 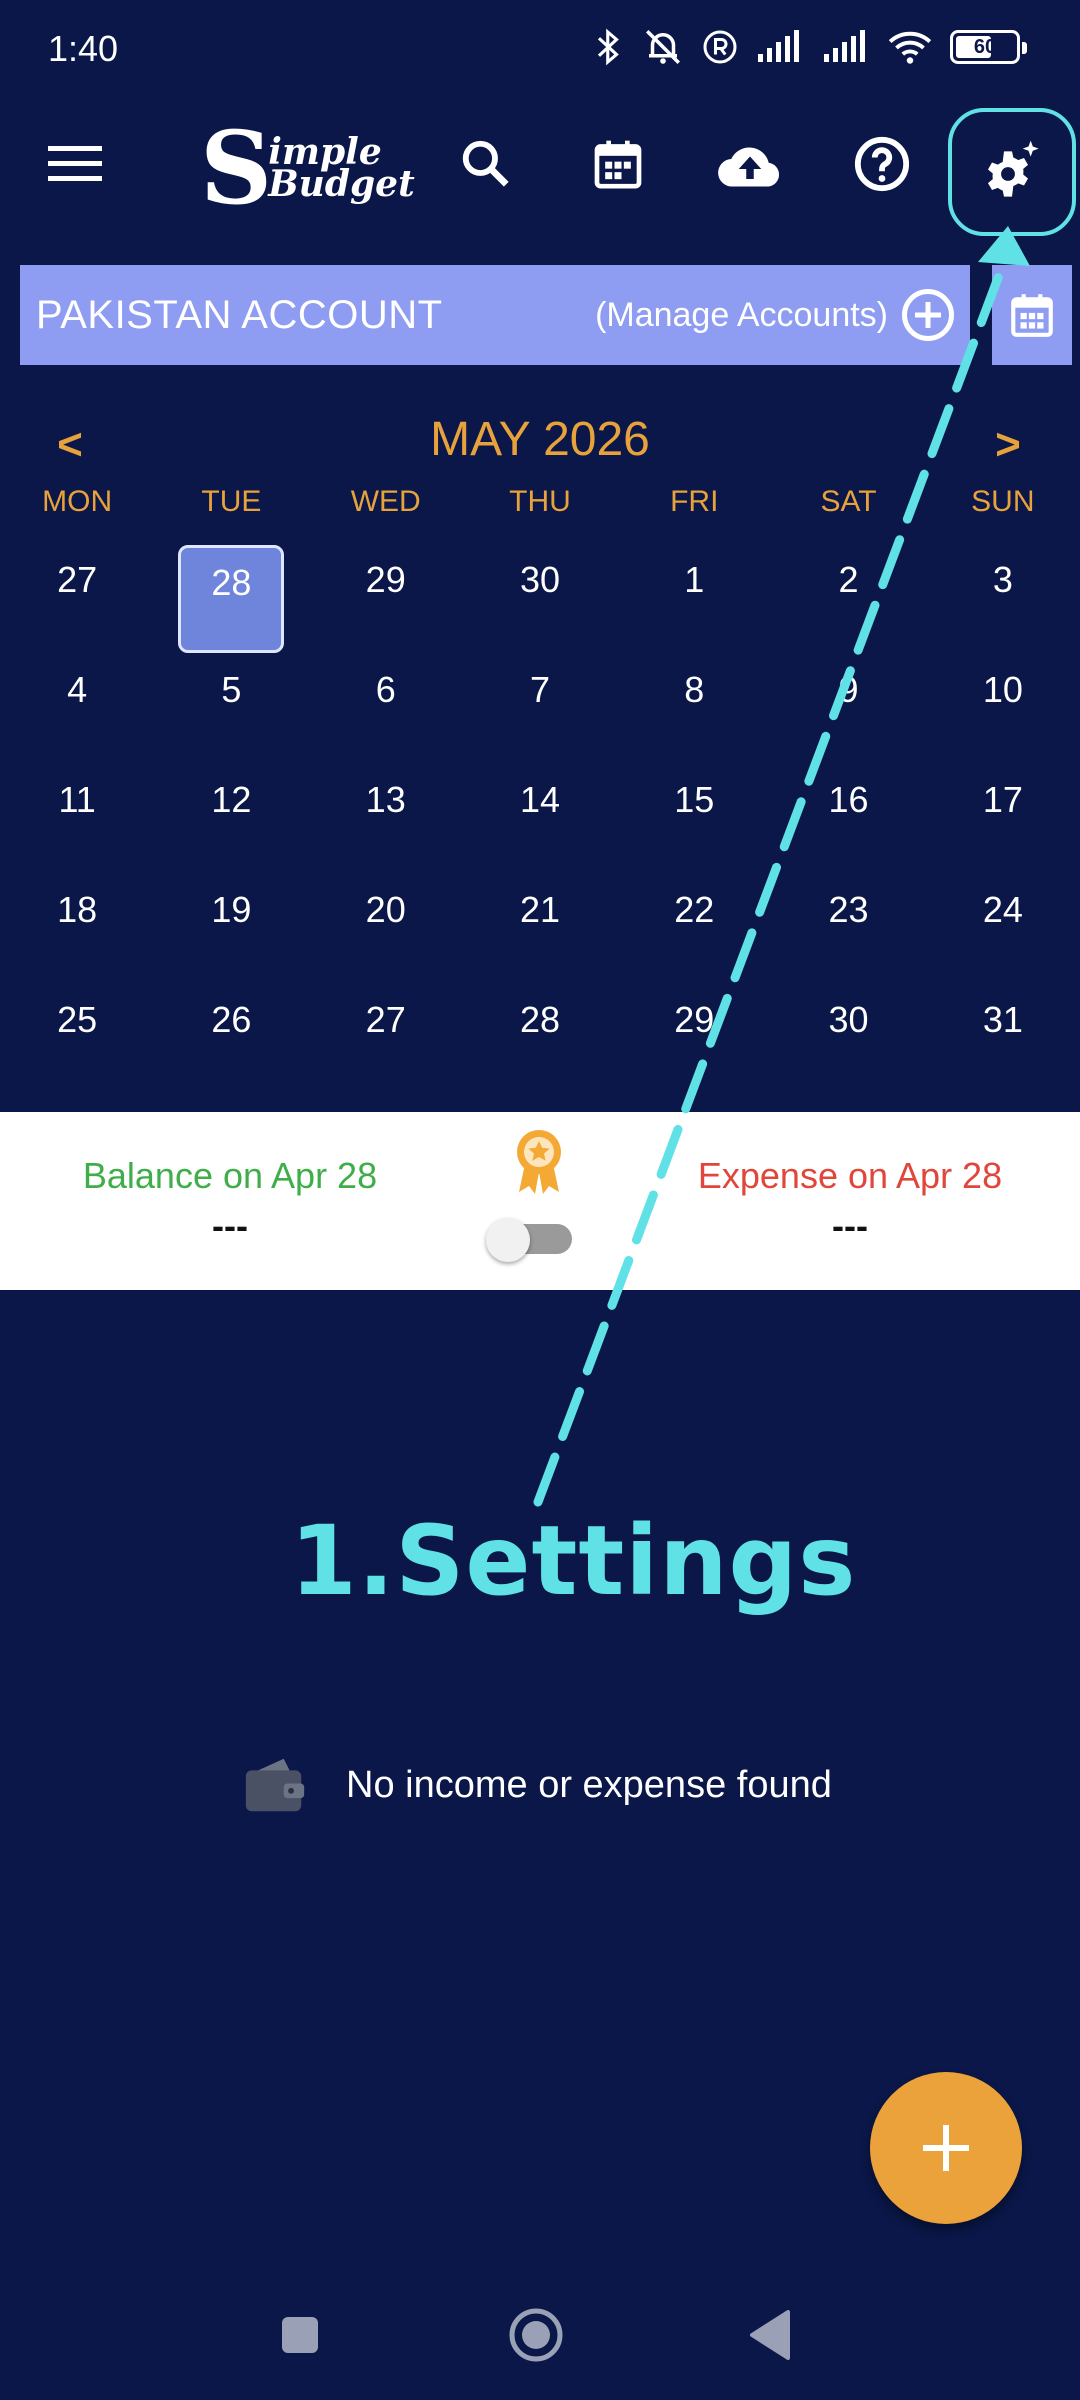 I want to click on calendar-day-label: 3, so click(x=1002, y=579).